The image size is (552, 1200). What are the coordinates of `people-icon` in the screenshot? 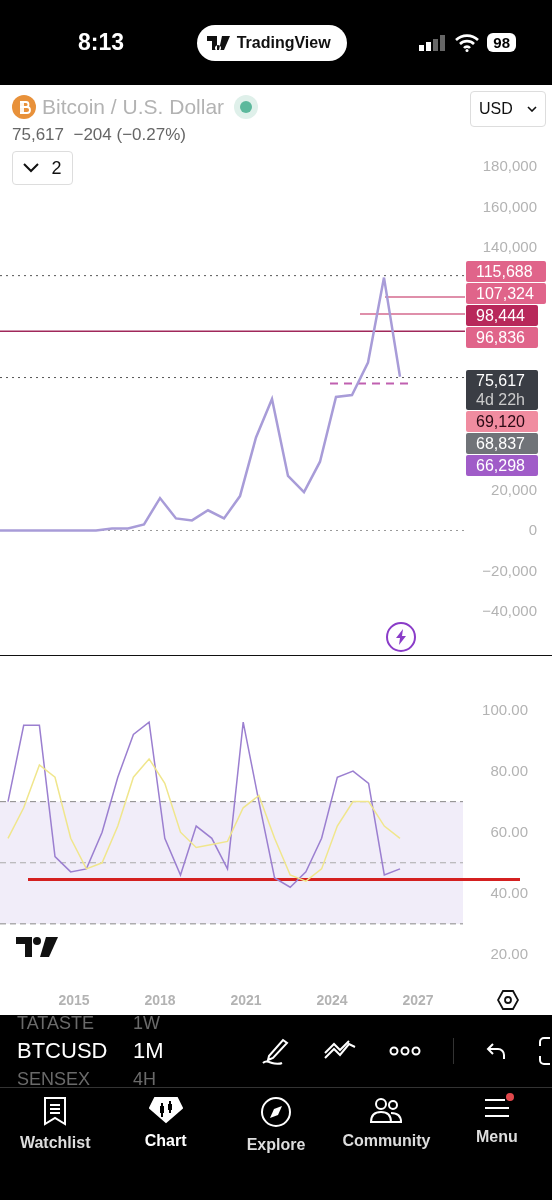 It's located at (386, 1110).